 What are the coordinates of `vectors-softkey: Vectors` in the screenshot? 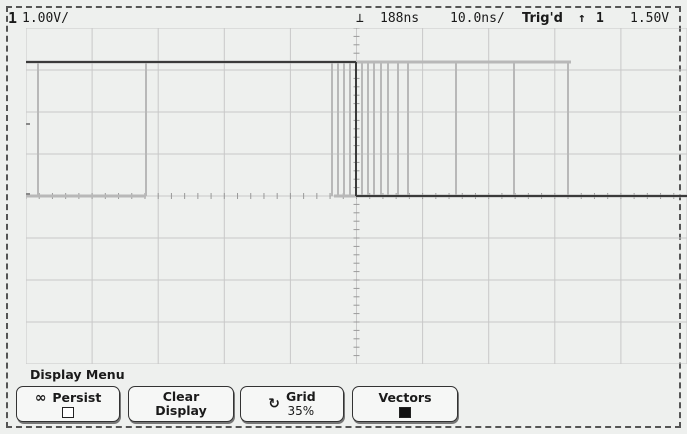 It's located at (405, 404).